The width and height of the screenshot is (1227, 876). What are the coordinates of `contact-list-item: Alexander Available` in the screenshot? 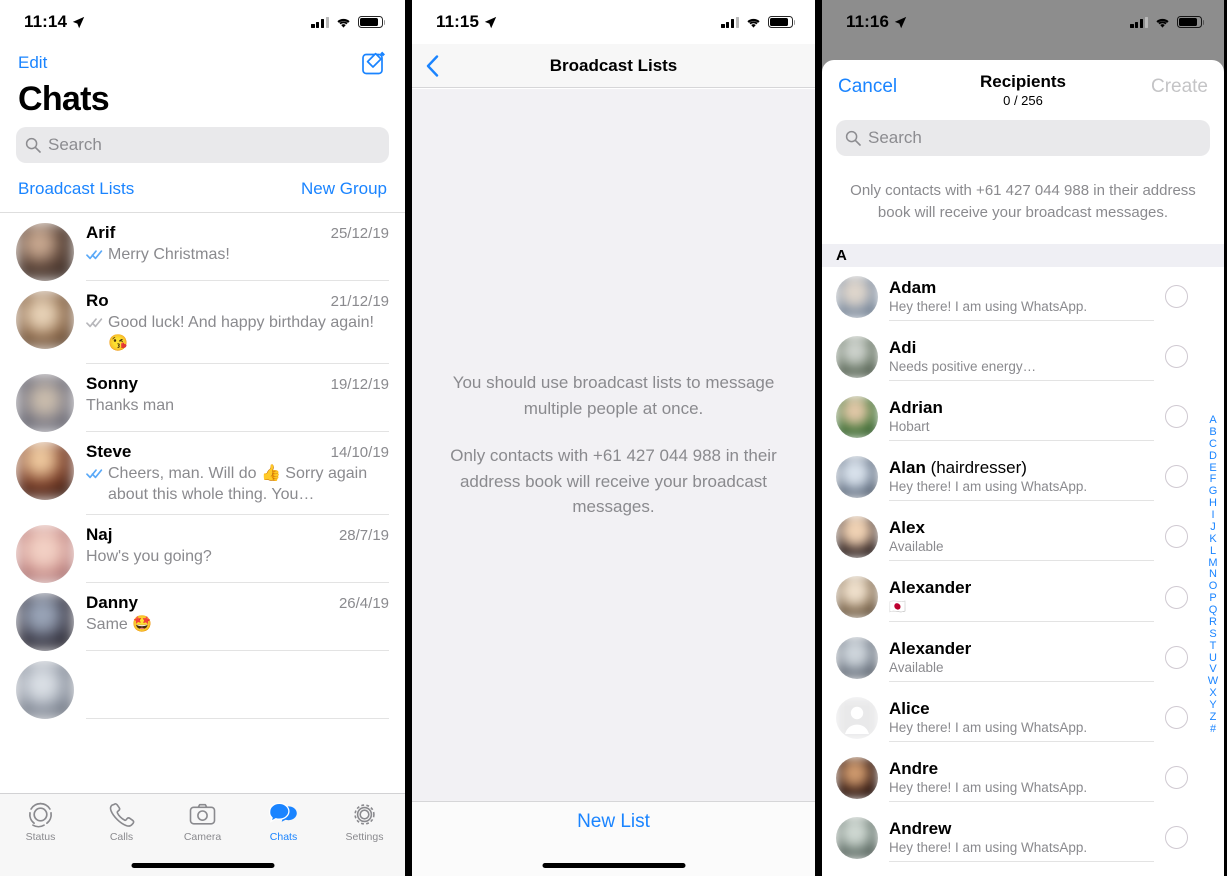 It's located at (1023, 658).